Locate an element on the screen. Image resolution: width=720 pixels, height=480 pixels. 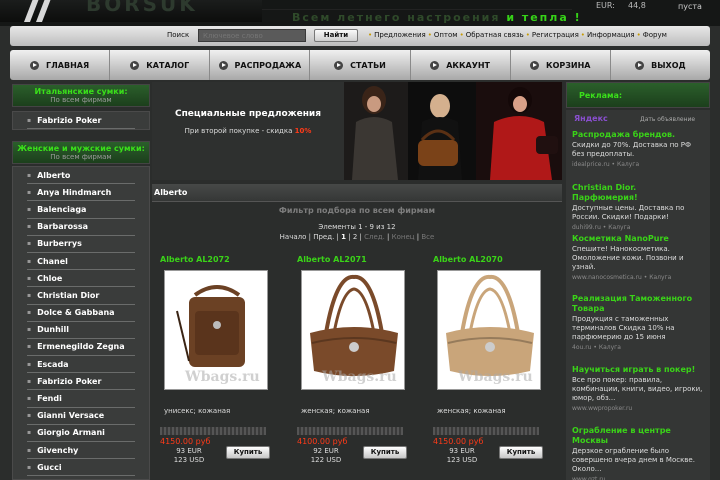
nav-item: КОРЗИНА is located at coordinates (561, 65).